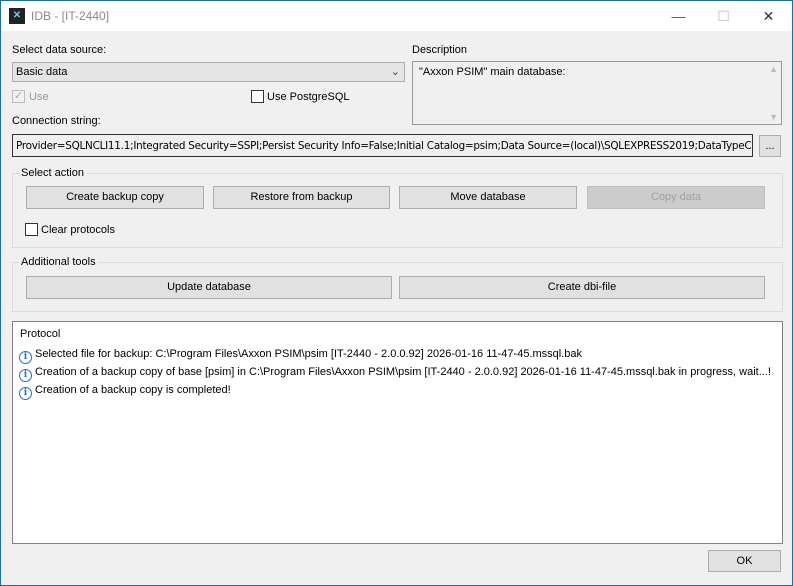 This screenshot has width=793, height=586. Describe the element at coordinates (678, 16) in the screenshot. I see `minimize-button: —` at that location.